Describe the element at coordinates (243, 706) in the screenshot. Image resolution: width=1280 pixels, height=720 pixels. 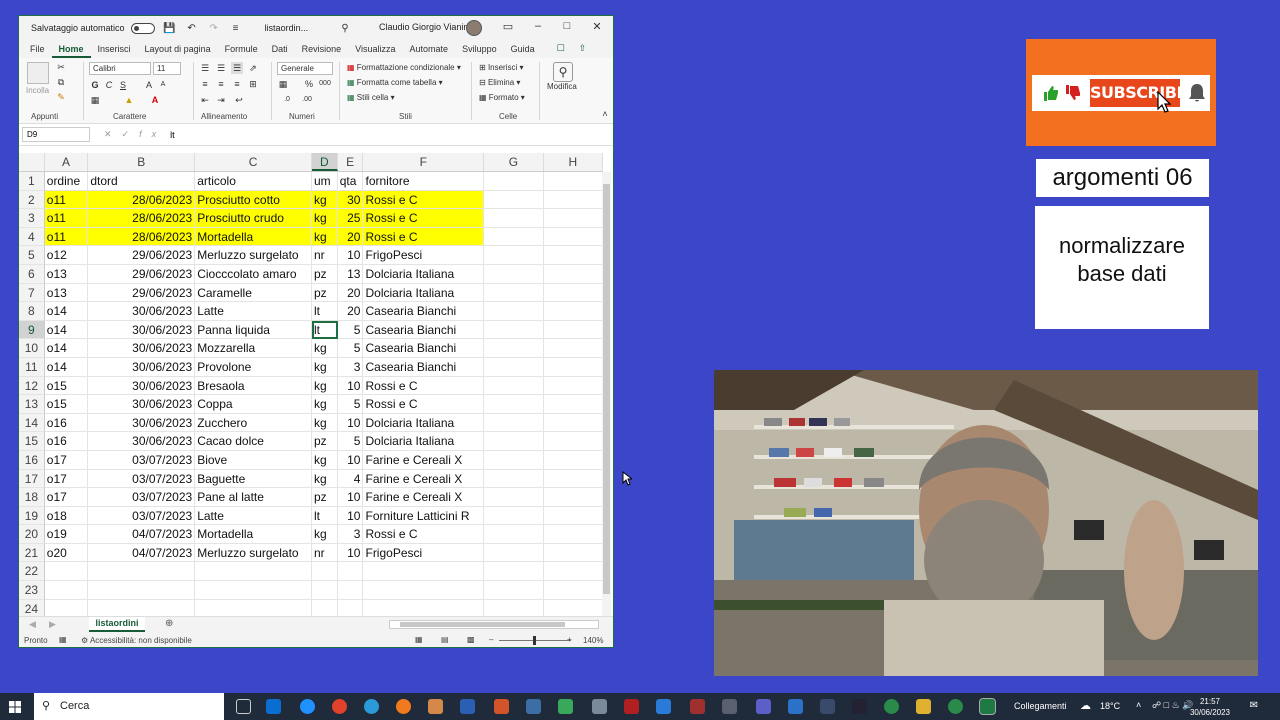
I see `task-view-icon` at that location.